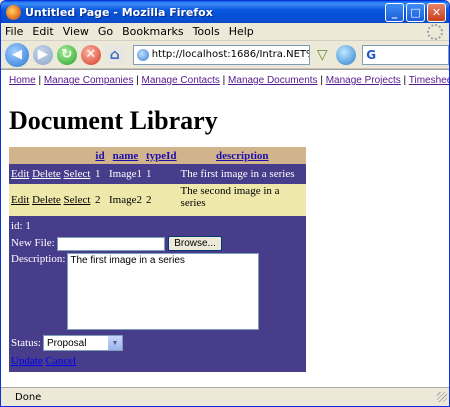 This screenshot has width=450, height=407. I want to click on link-home: Home, so click(22, 80).